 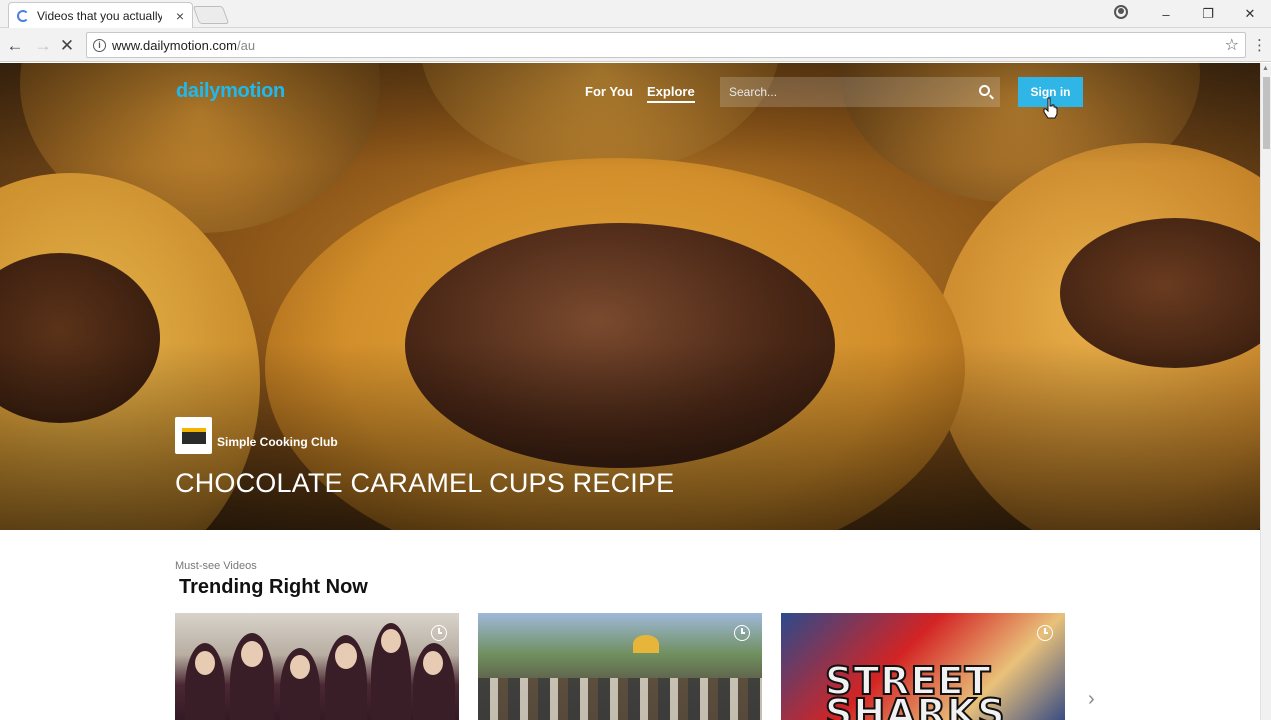 I want to click on thumbnail-dome, so click(x=646, y=644).